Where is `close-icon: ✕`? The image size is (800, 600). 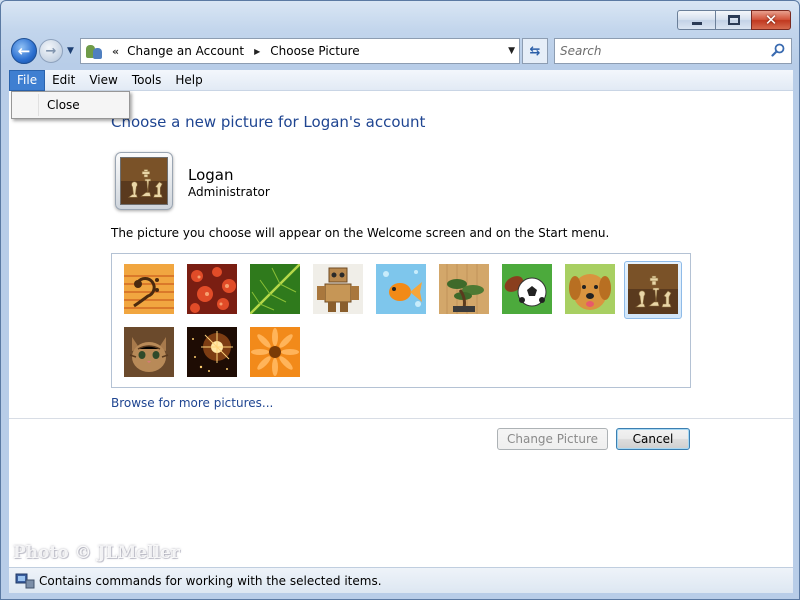 close-icon: ✕ is located at coordinates (771, 19).